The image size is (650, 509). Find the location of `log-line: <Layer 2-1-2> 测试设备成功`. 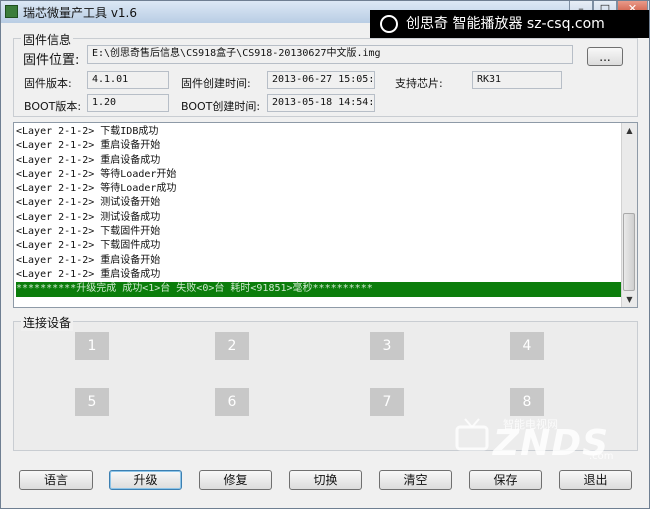

log-line: <Layer 2-1-2> 测试设备成功 is located at coordinates (88, 217).